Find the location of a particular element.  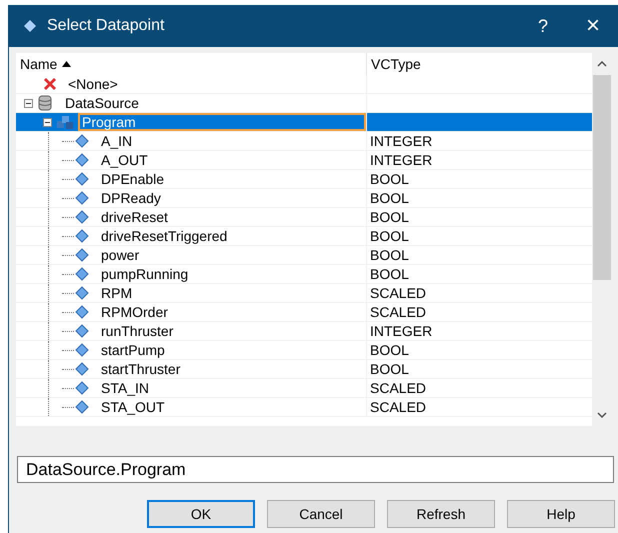

path-field: DataSource.Program is located at coordinates (315, 469).